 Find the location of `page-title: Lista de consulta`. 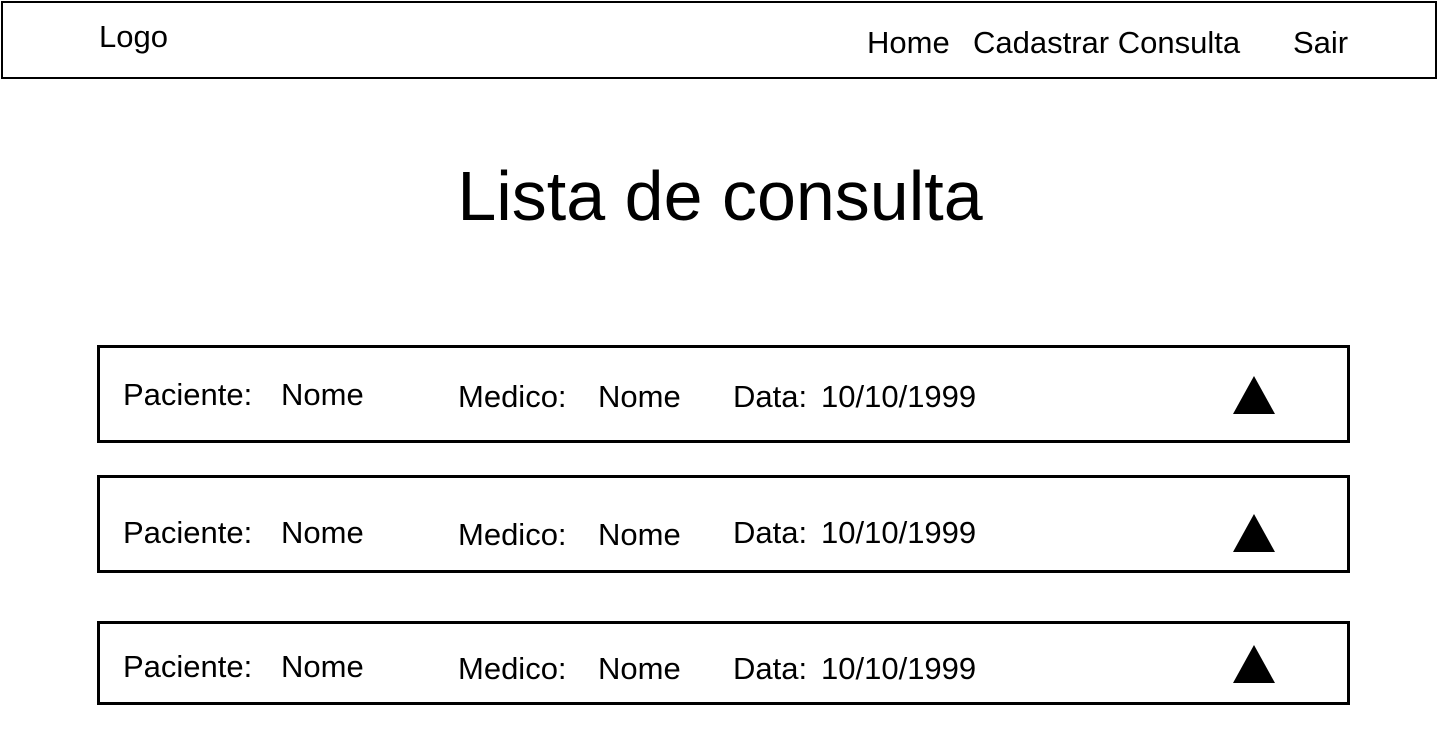

page-title: Lista de consulta is located at coordinates (720, 196).